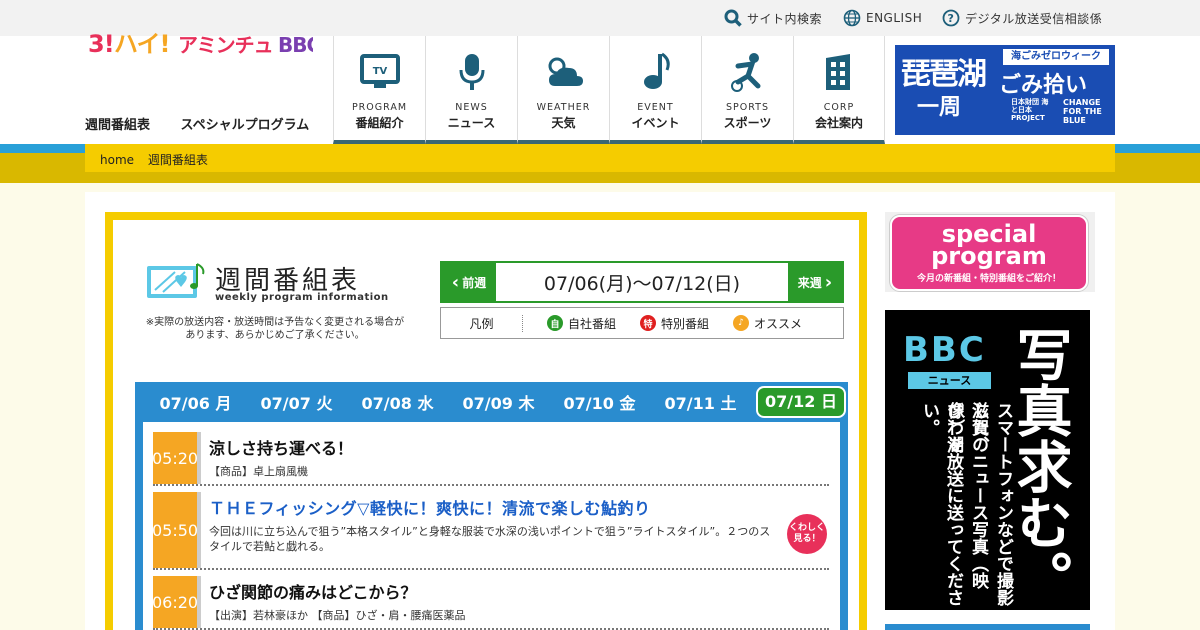 The image size is (1200, 630). What do you see at coordinates (101, 44) in the screenshot?
I see `svg-text: 3!` at bounding box center [101, 44].